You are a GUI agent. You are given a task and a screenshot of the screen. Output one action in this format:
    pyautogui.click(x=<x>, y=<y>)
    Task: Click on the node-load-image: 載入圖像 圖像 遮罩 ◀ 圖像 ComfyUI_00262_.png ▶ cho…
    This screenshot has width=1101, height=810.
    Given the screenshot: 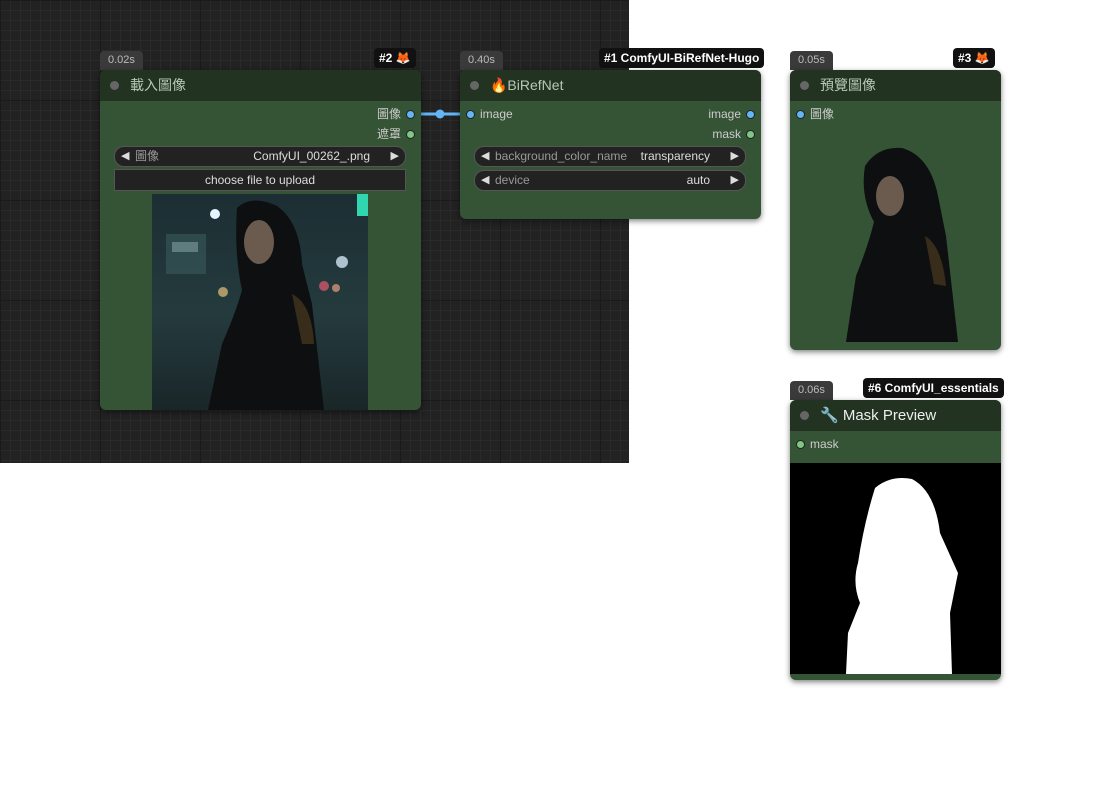 What is the action you would take?
    pyautogui.click(x=260, y=240)
    